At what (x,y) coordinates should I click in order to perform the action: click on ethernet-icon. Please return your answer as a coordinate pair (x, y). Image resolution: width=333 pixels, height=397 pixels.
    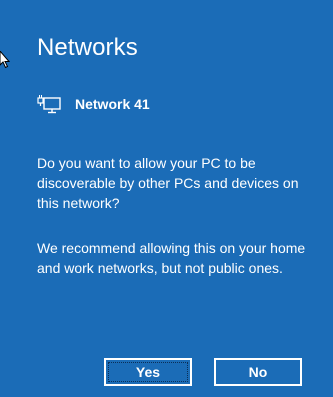
    Looking at the image, I should click on (49, 104).